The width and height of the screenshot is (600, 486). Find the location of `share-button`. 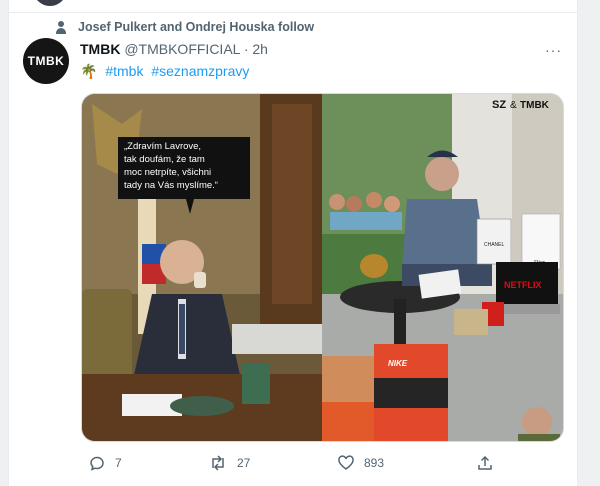

share-button is located at coordinates (490, 463).